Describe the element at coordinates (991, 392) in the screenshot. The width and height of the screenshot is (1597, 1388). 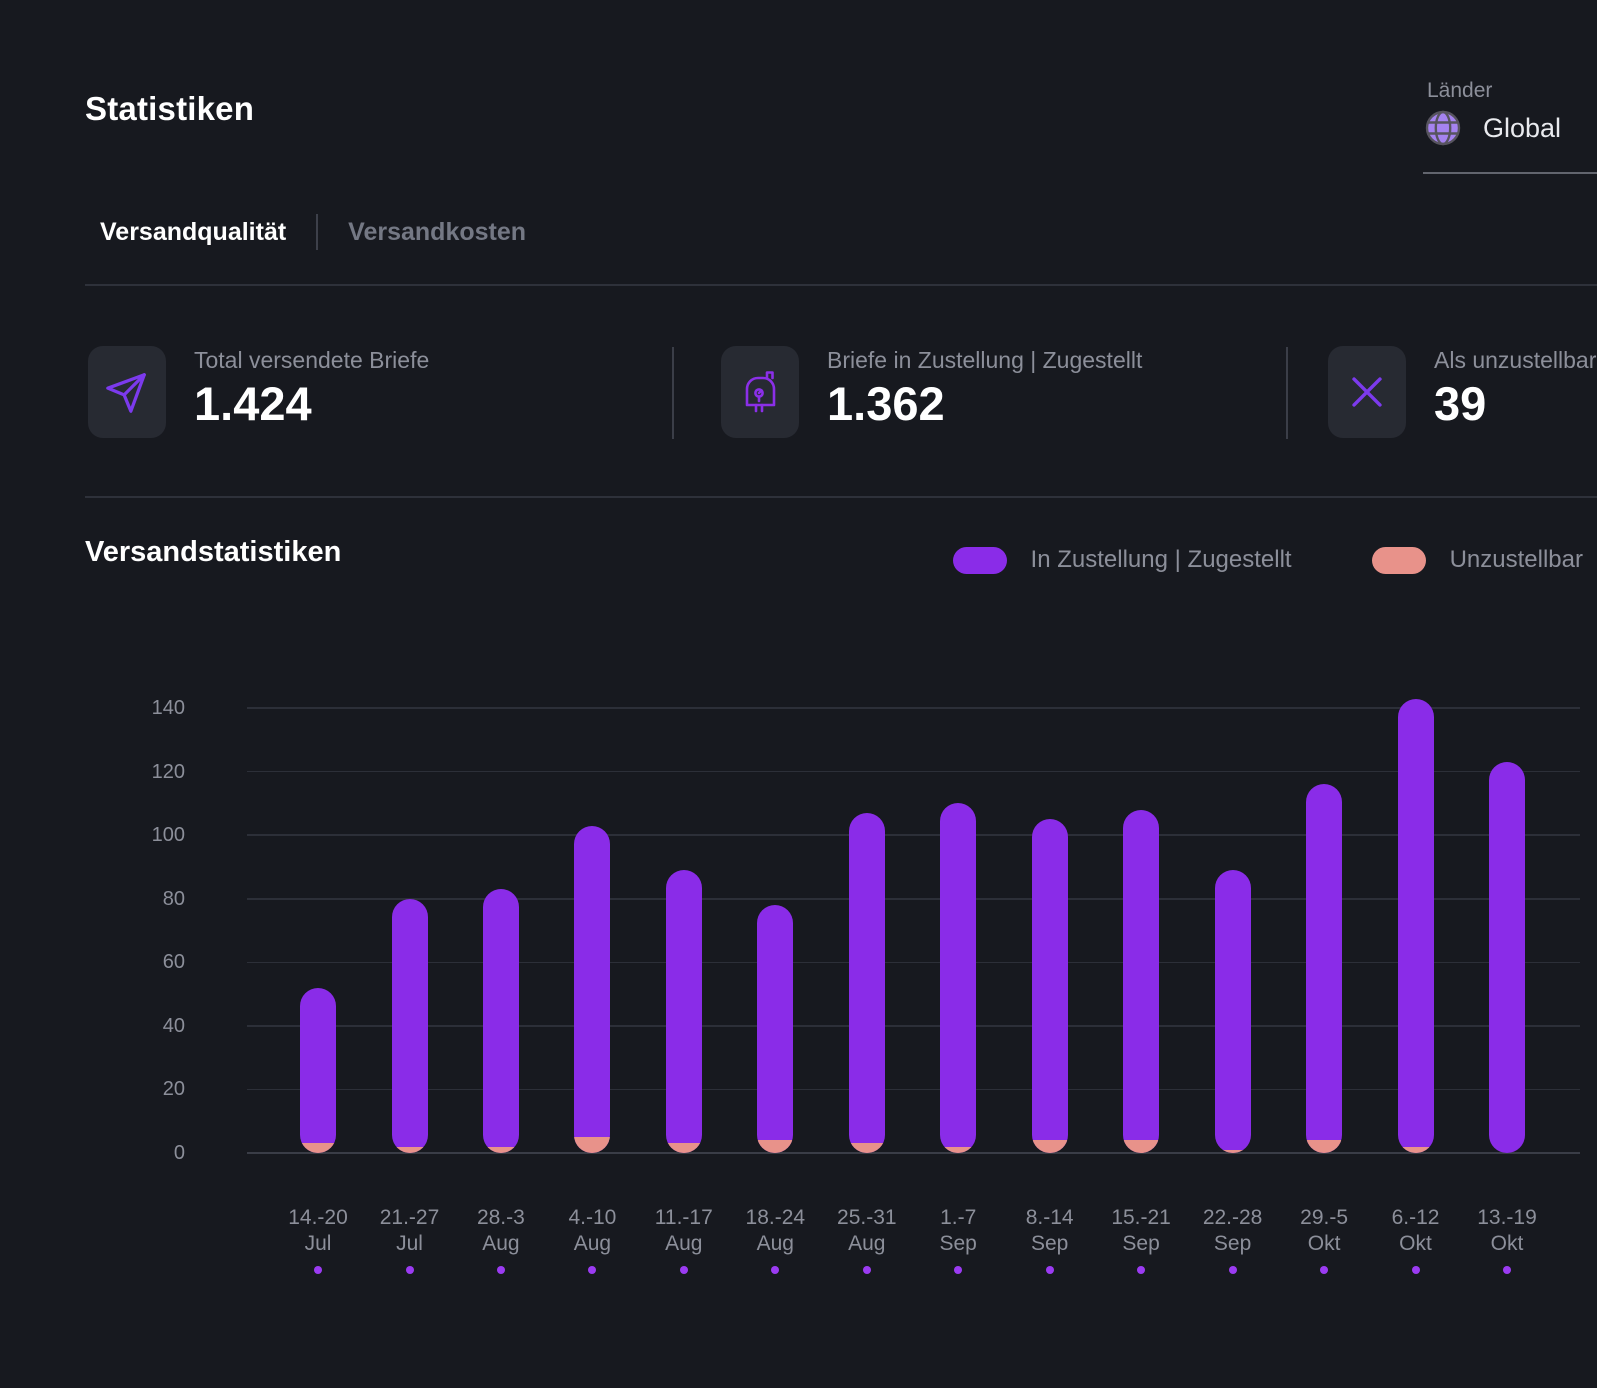
I see `stat-card-zugestellt: Briefe in Zustellung | Zugestellt 1.362` at that location.